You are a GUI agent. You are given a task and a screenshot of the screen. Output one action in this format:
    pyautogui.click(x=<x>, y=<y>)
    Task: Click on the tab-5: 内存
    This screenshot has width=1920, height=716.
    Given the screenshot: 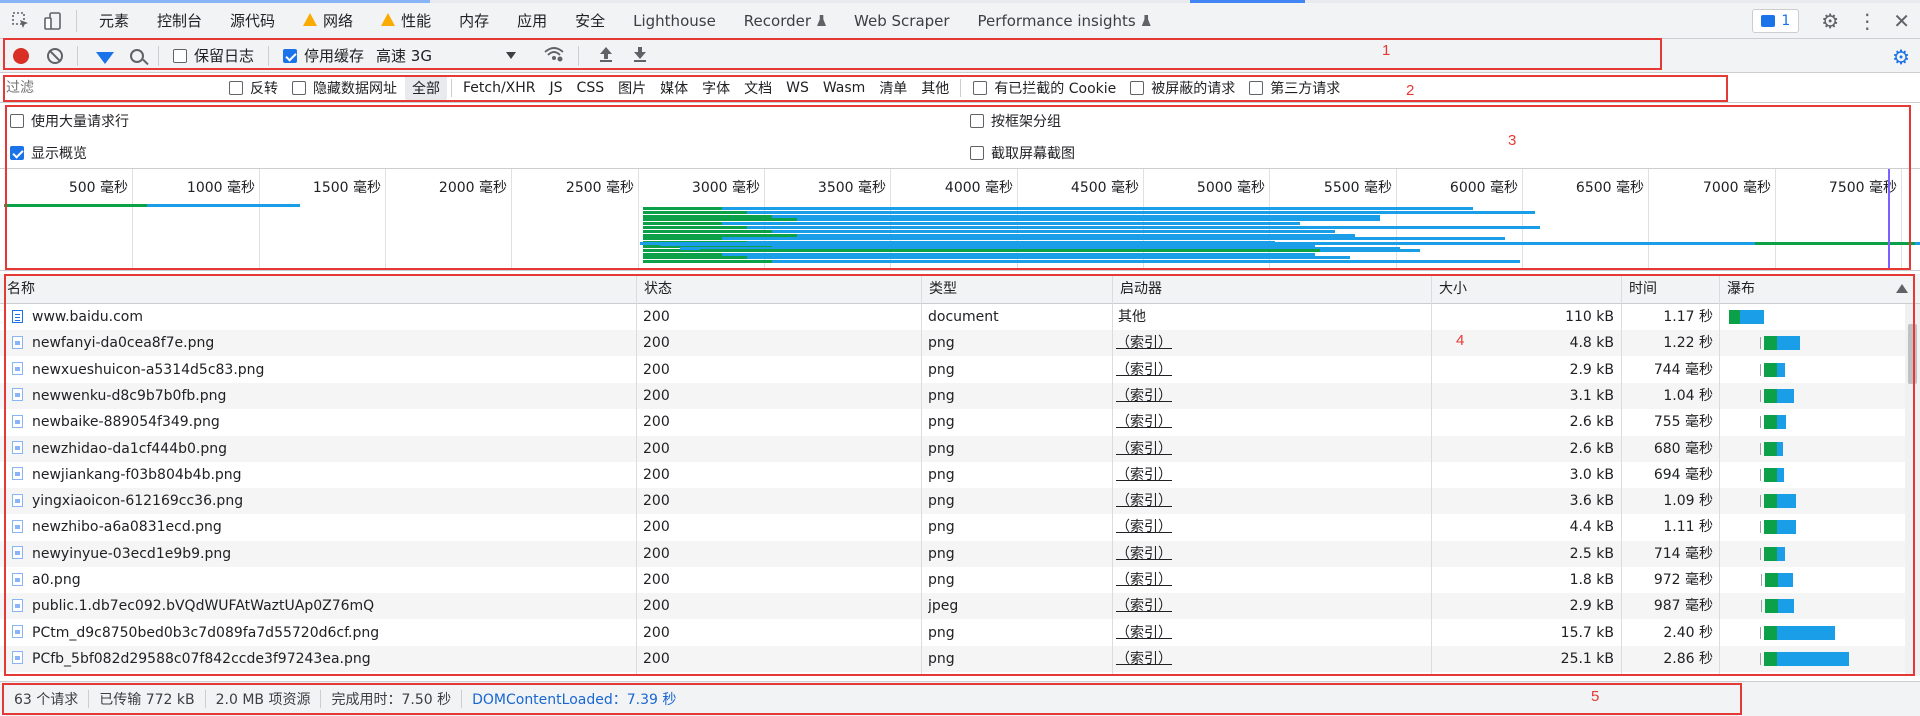 What is the action you would take?
    pyautogui.click(x=474, y=21)
    